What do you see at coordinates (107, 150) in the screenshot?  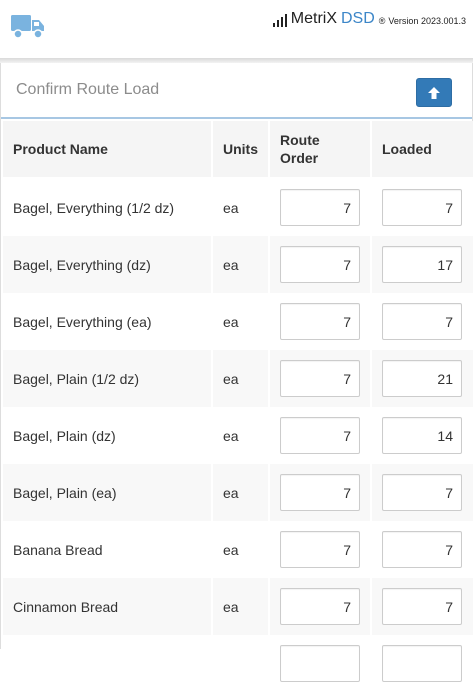 I see `column-header-product-name: Product Name` at bounding box center [107, 150].